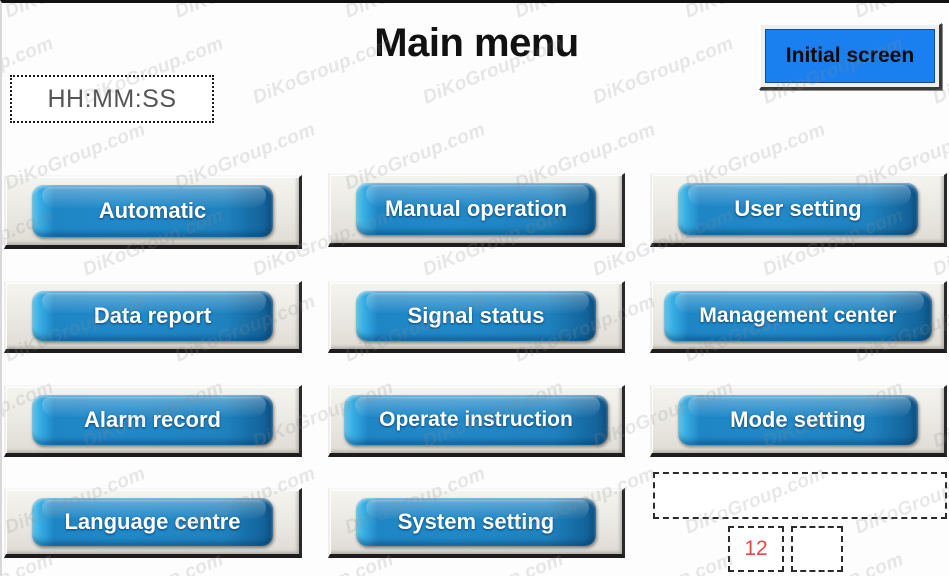 The image size is (949, 576). I want to click on menu-button-system-setting: System setting, so click(476, 523).